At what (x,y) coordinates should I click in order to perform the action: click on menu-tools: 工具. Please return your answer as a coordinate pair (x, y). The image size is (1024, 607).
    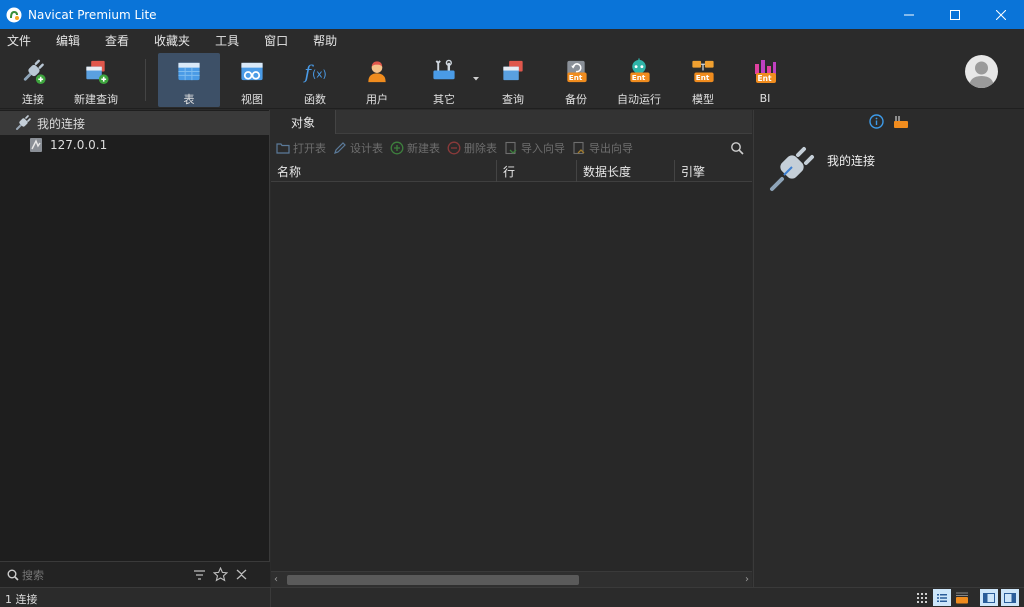
    Looking at the image, I should click on (228, 40).